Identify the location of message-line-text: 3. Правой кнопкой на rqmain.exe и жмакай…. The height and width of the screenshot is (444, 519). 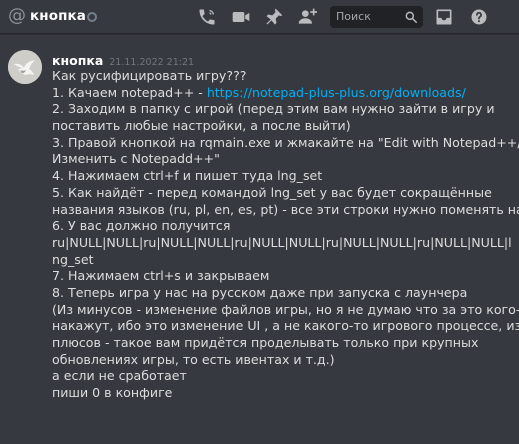
(285, 142).